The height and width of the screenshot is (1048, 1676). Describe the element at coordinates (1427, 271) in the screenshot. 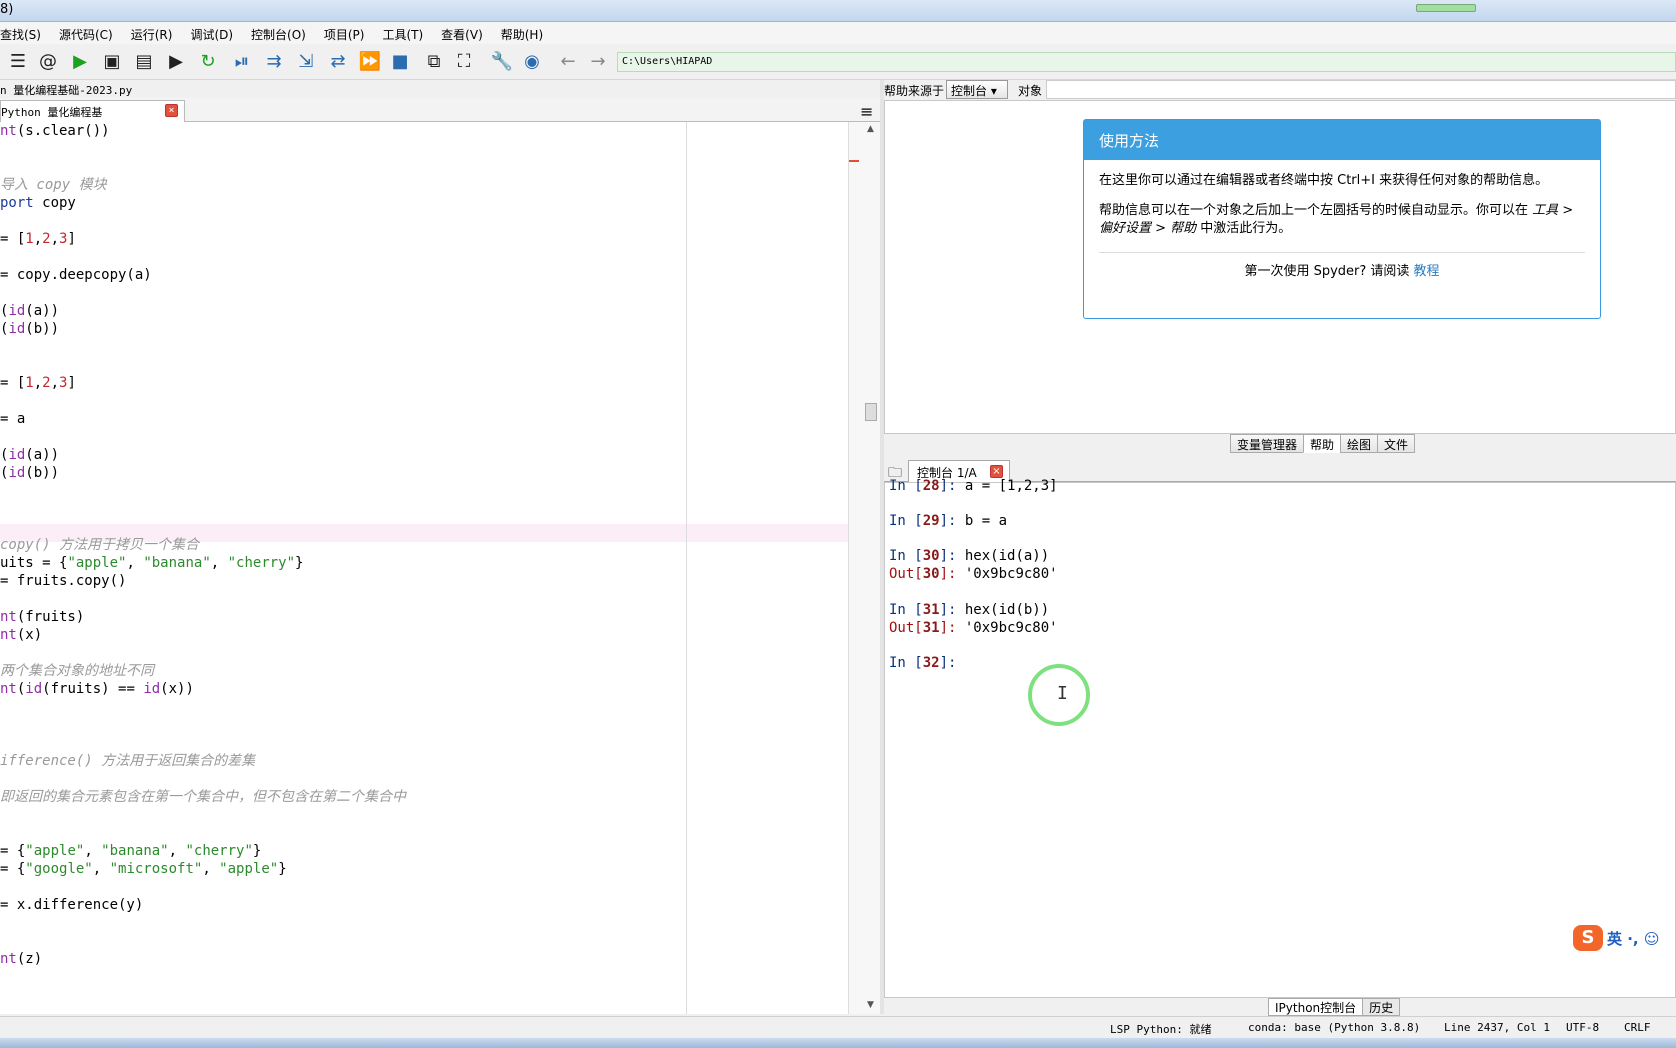

I see `tutorial-link: 教程` at that location.